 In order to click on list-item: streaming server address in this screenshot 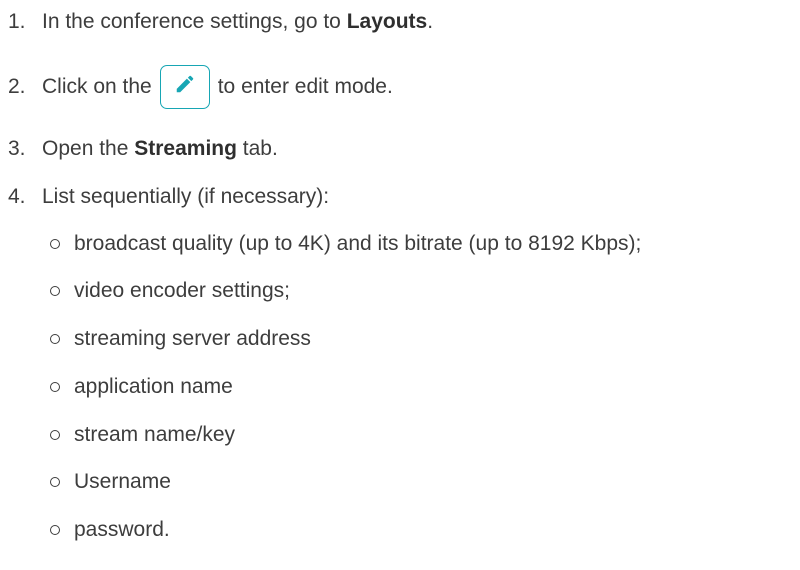, I will do `click(180, 339)`.